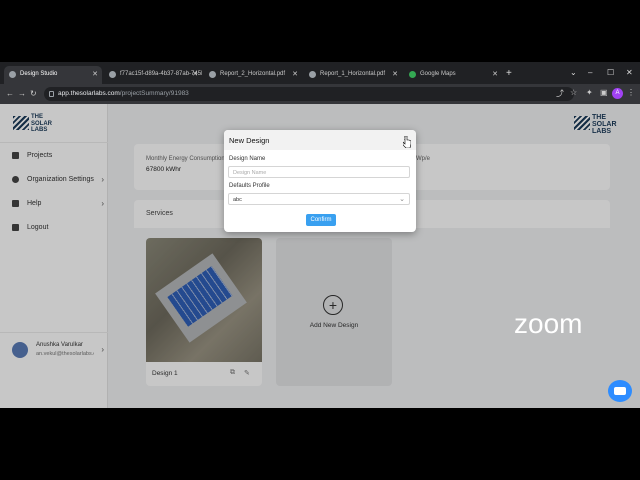 This screenshot has width=640, height=480. What do you see at coordinates (12, 74) in the screenshot?
I see `favicon-icon` at bounding box center [12, 74].